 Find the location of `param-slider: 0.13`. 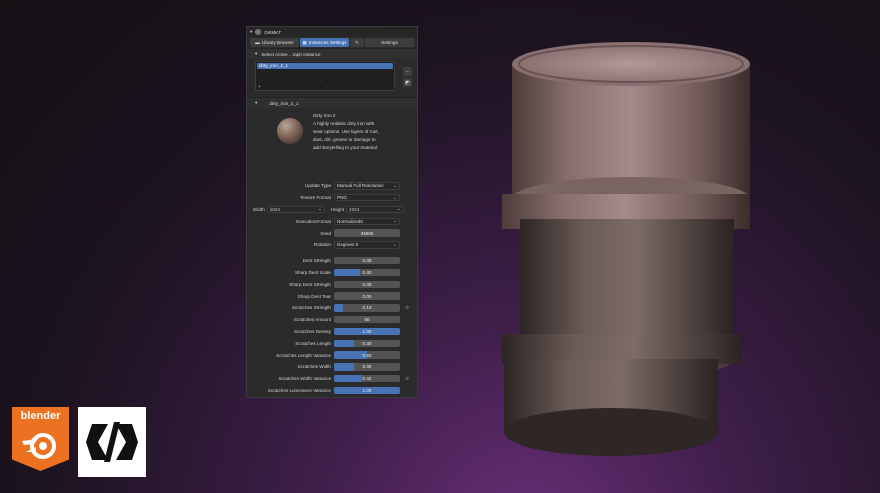

param-slider: 0.13 is located at coordinates (367, 308).